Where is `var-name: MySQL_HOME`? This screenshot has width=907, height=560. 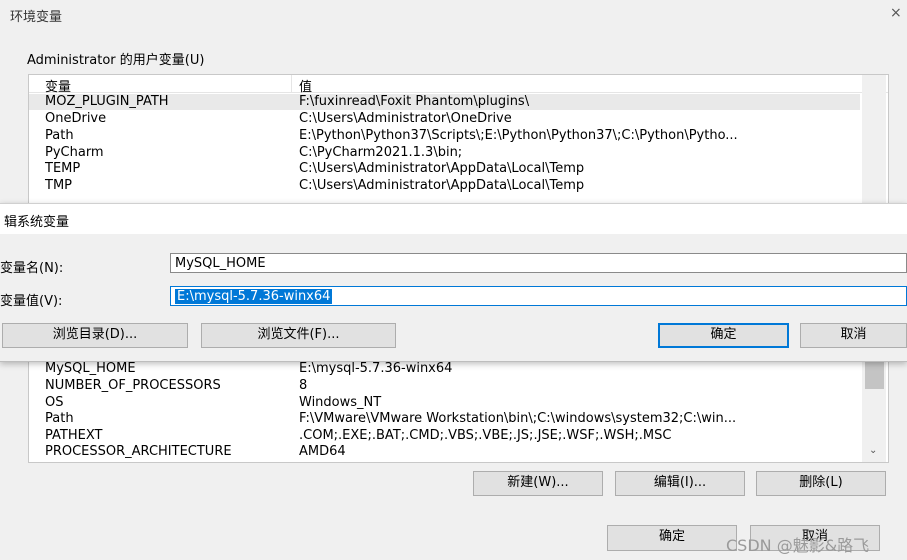 var-name: MySQL_HOME is located at coordinates (90, 368).